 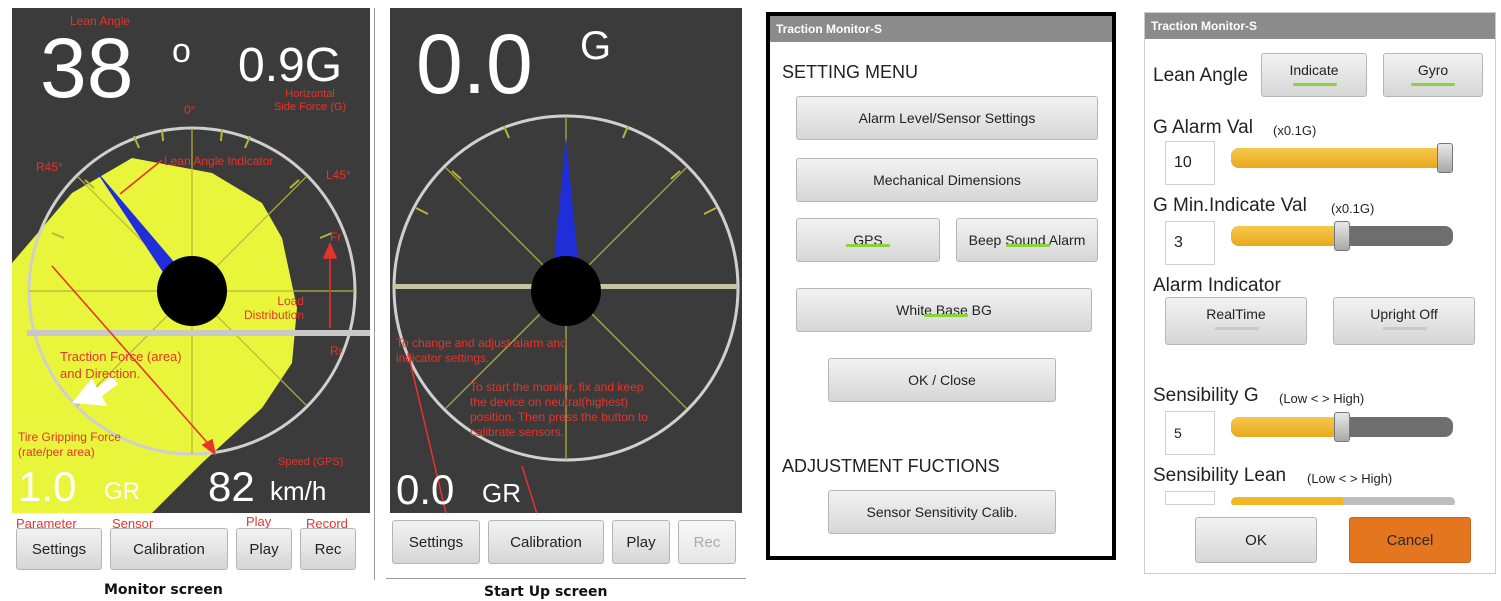 I want to click on adjustment-heading: ADJUSTMENT FUCTIONS, so click(x=891, y=466).